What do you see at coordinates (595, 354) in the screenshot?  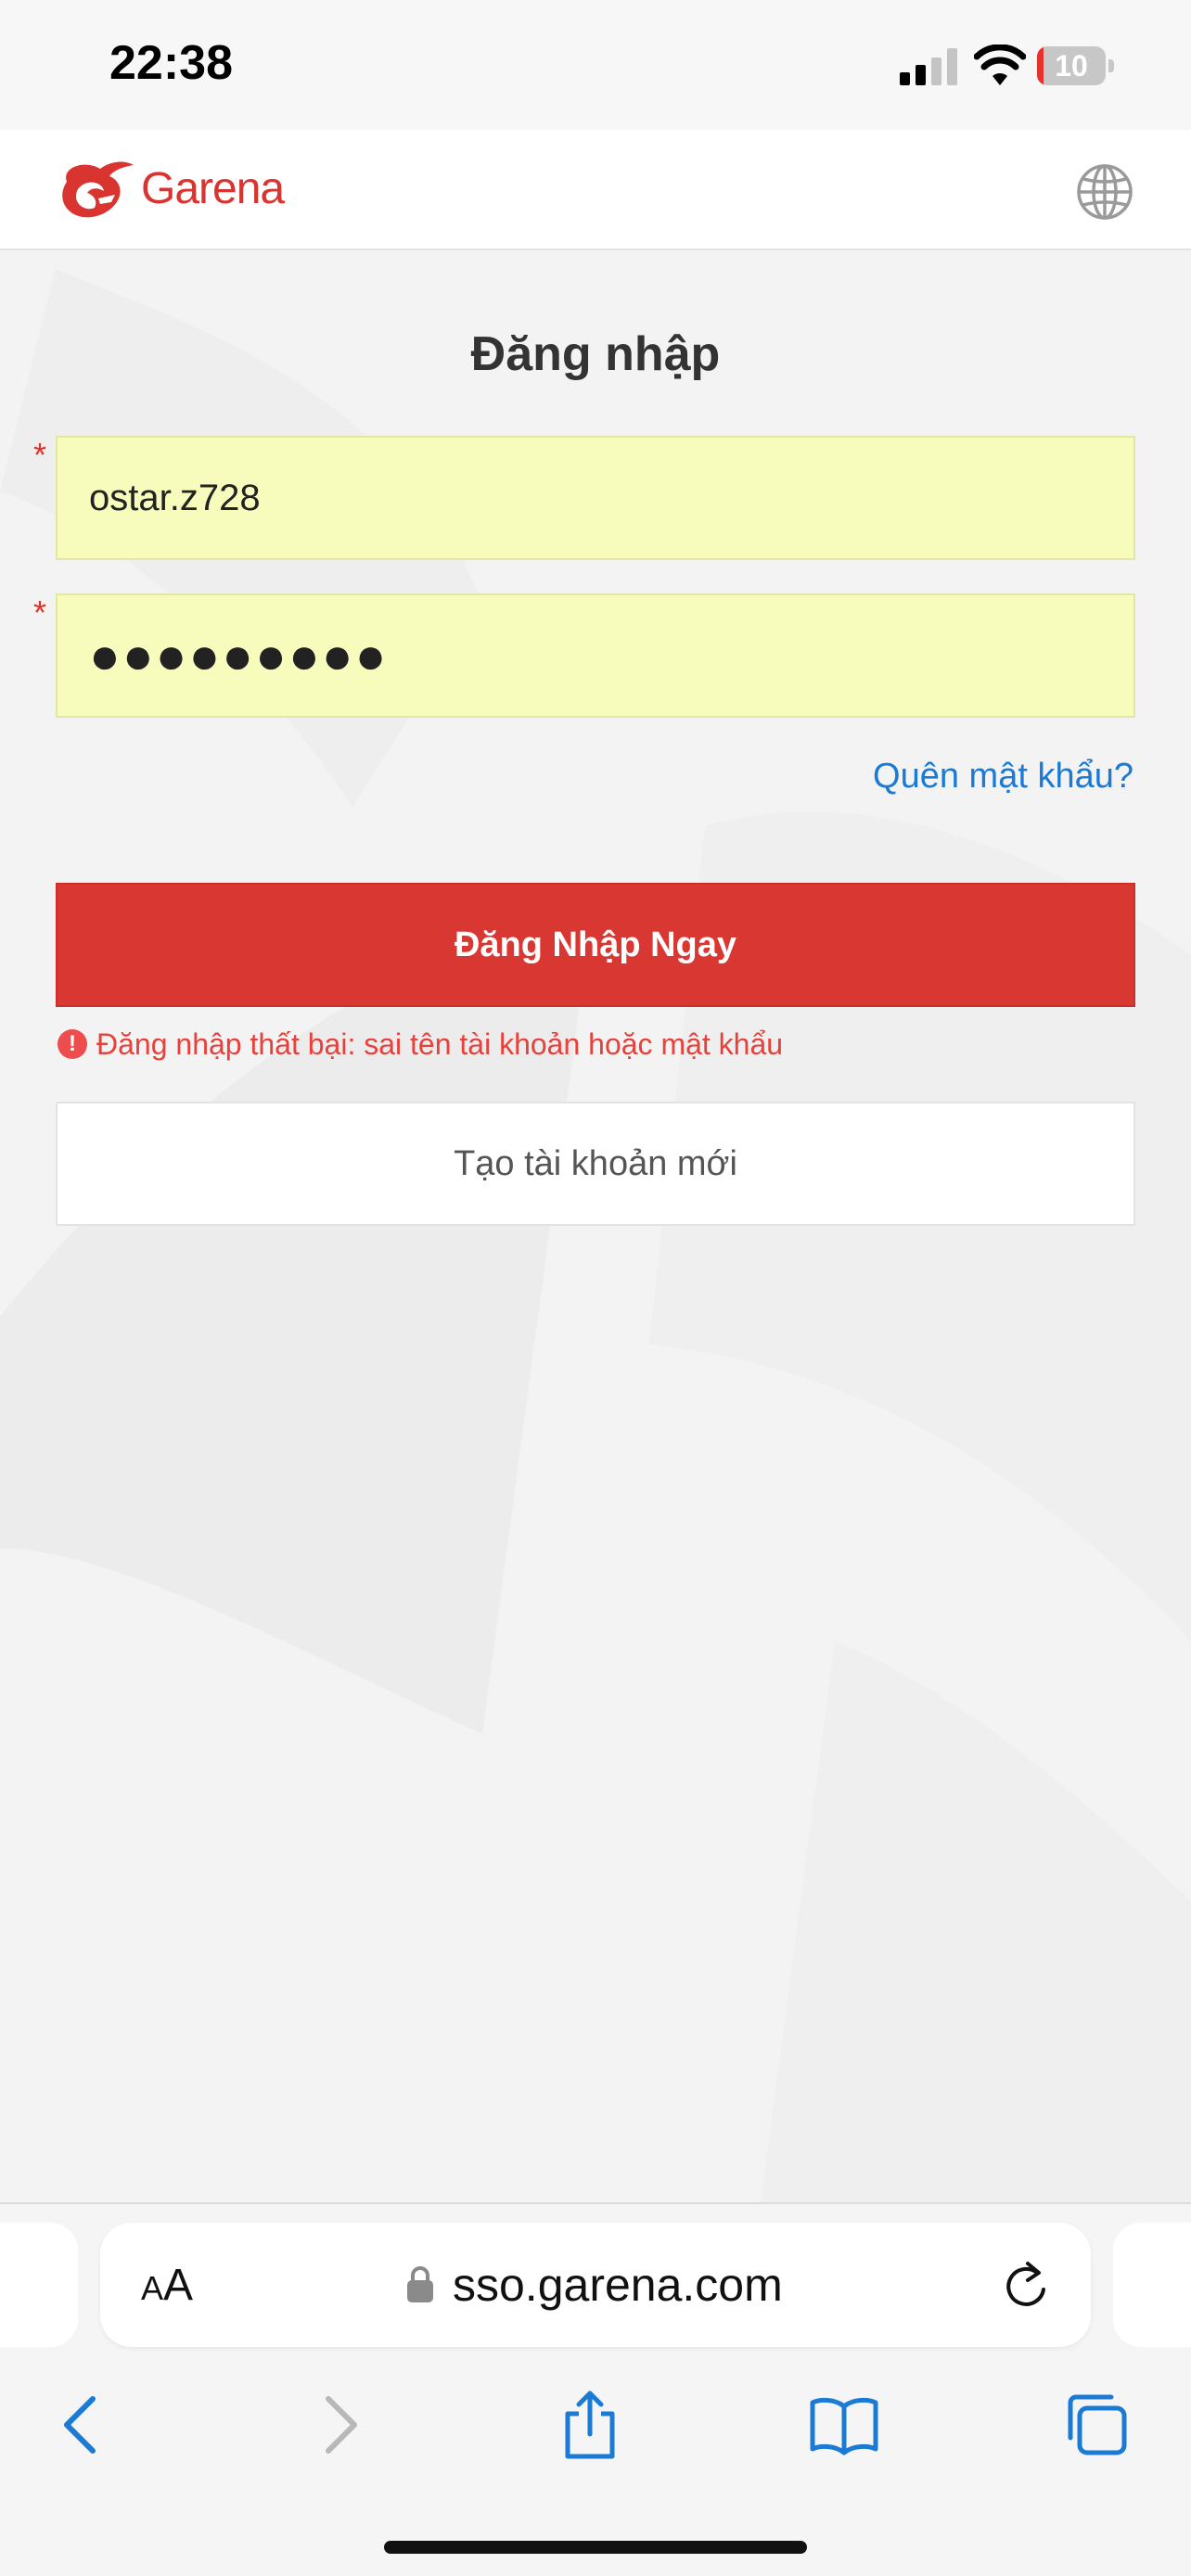 I see `page-title: Đăng nhập` at bounding box center [595, 354].